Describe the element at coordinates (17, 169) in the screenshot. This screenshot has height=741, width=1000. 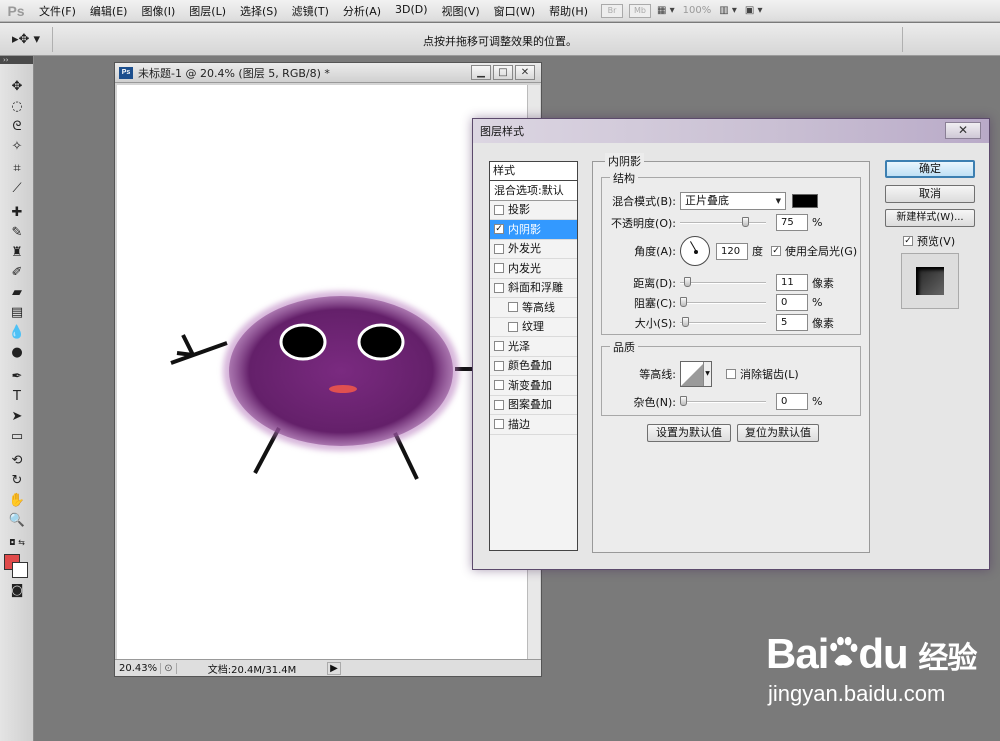
I see `crop-tool-icon: ⌗` at that location.